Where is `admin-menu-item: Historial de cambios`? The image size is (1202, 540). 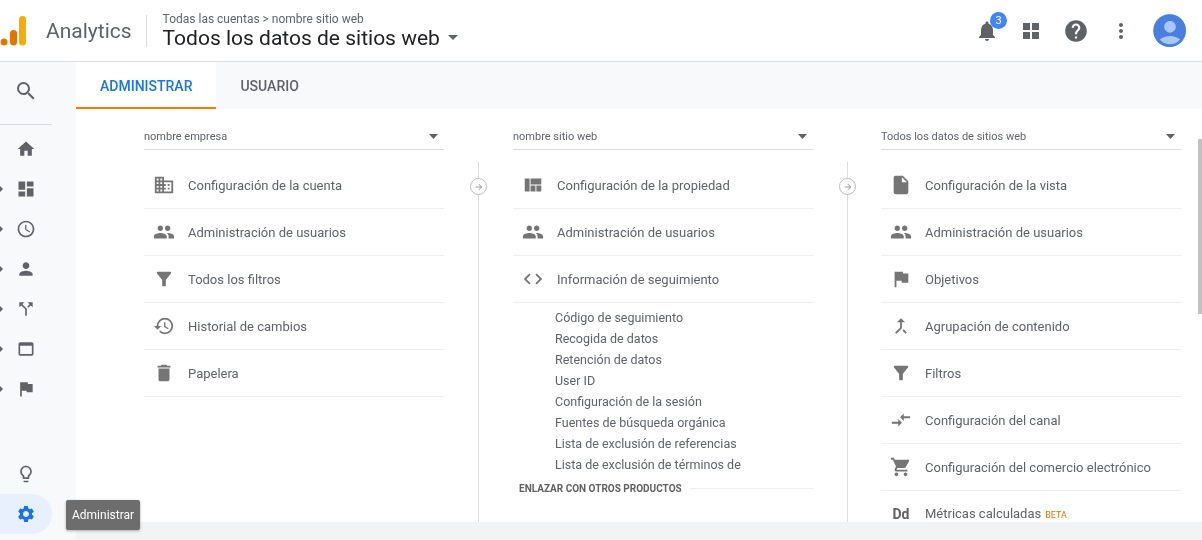 admin-menu-item: Historial de cambios is located at coordinates (294, 326).